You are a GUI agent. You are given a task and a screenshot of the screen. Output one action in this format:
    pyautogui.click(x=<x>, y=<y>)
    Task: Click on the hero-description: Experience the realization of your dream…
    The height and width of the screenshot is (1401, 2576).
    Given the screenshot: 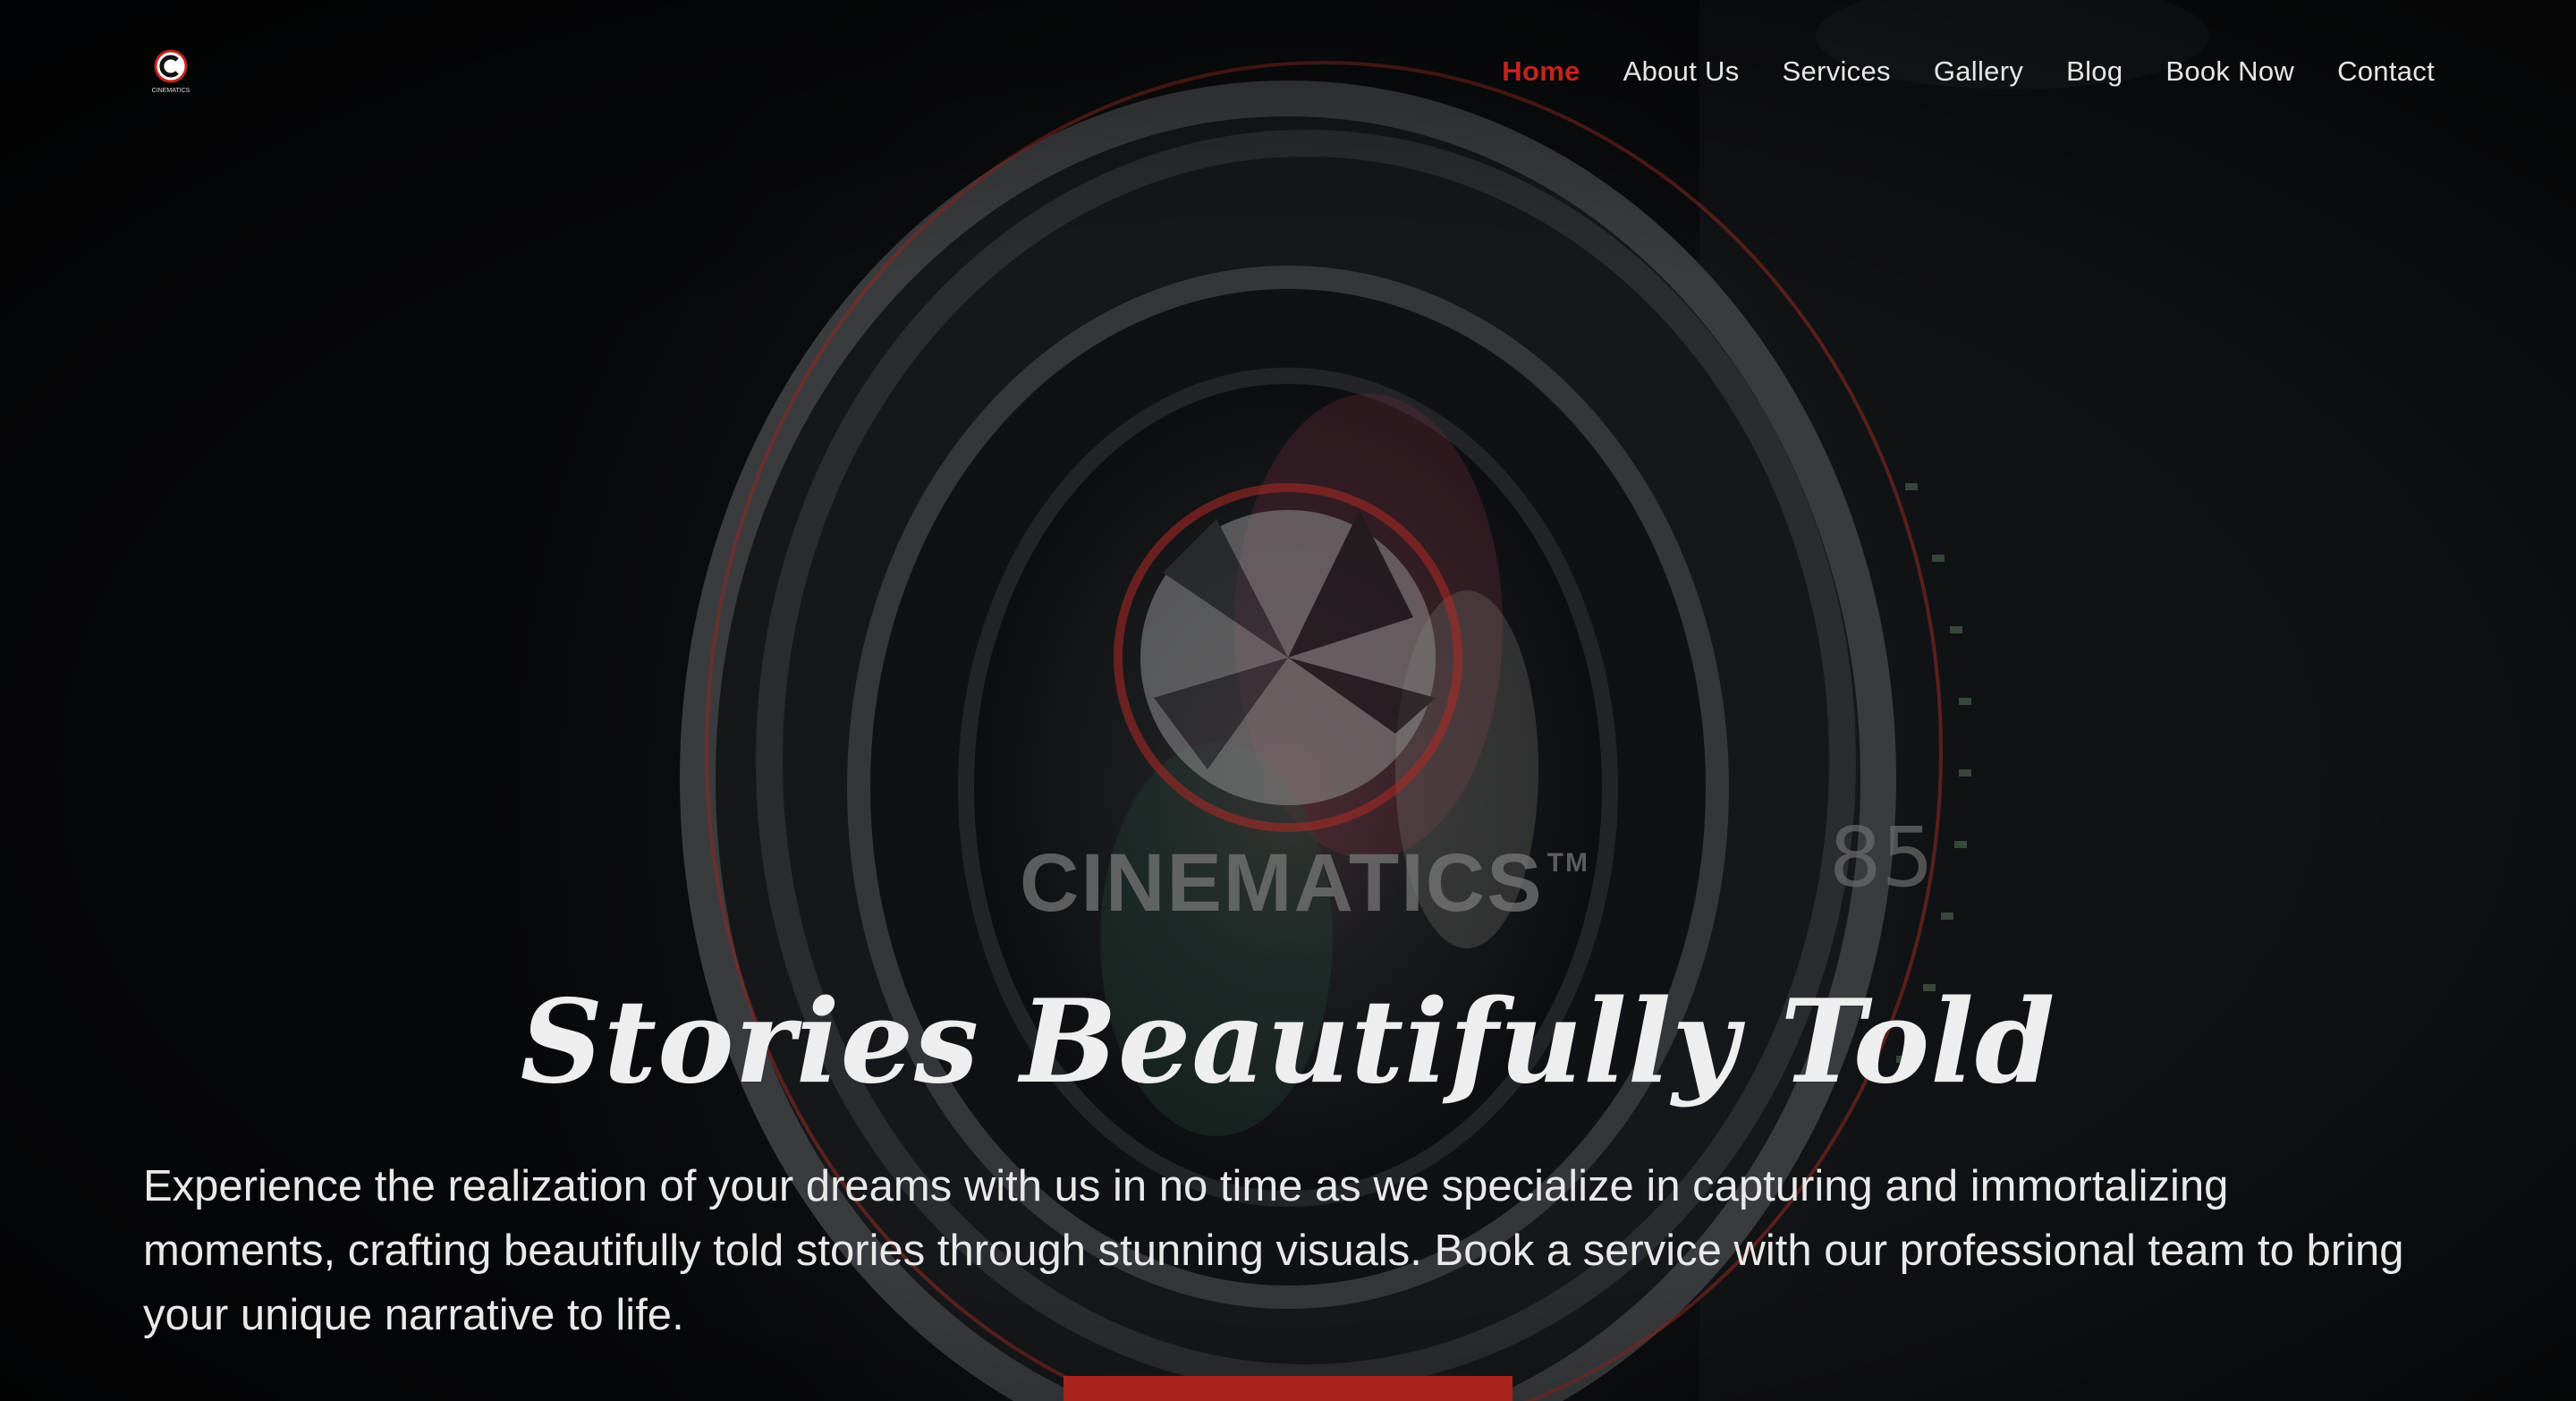 What is the action you would take?
    pyautogui.click(x=1273, y=1250)
    